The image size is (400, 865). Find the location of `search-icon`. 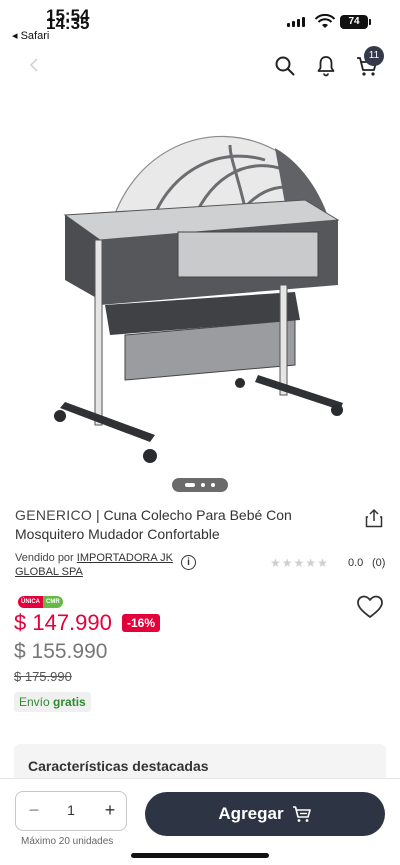

search-icon is located at coordinates (285, 66).